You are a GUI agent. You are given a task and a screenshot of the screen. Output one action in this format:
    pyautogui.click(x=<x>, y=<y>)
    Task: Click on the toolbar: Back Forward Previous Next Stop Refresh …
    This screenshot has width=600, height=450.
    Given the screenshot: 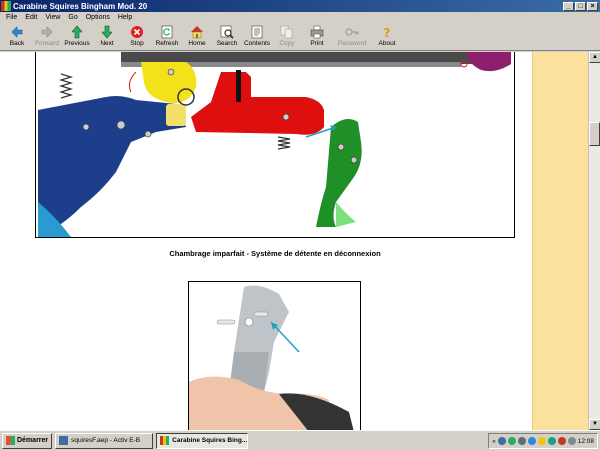 What is the action you would take?
    pyautogui.click(x=300, y=37)
    